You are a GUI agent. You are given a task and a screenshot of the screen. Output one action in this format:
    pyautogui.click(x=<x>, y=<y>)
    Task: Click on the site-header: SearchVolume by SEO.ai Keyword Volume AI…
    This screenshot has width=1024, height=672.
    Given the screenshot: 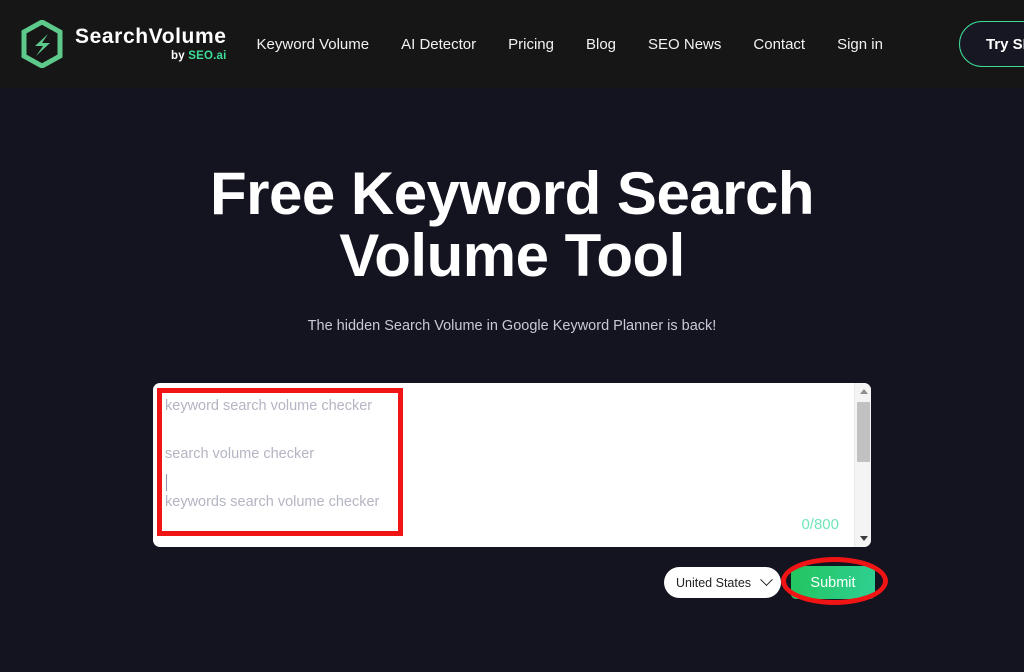 What is the action you would take?
    pyautogui.click(x=512, y=44)
    